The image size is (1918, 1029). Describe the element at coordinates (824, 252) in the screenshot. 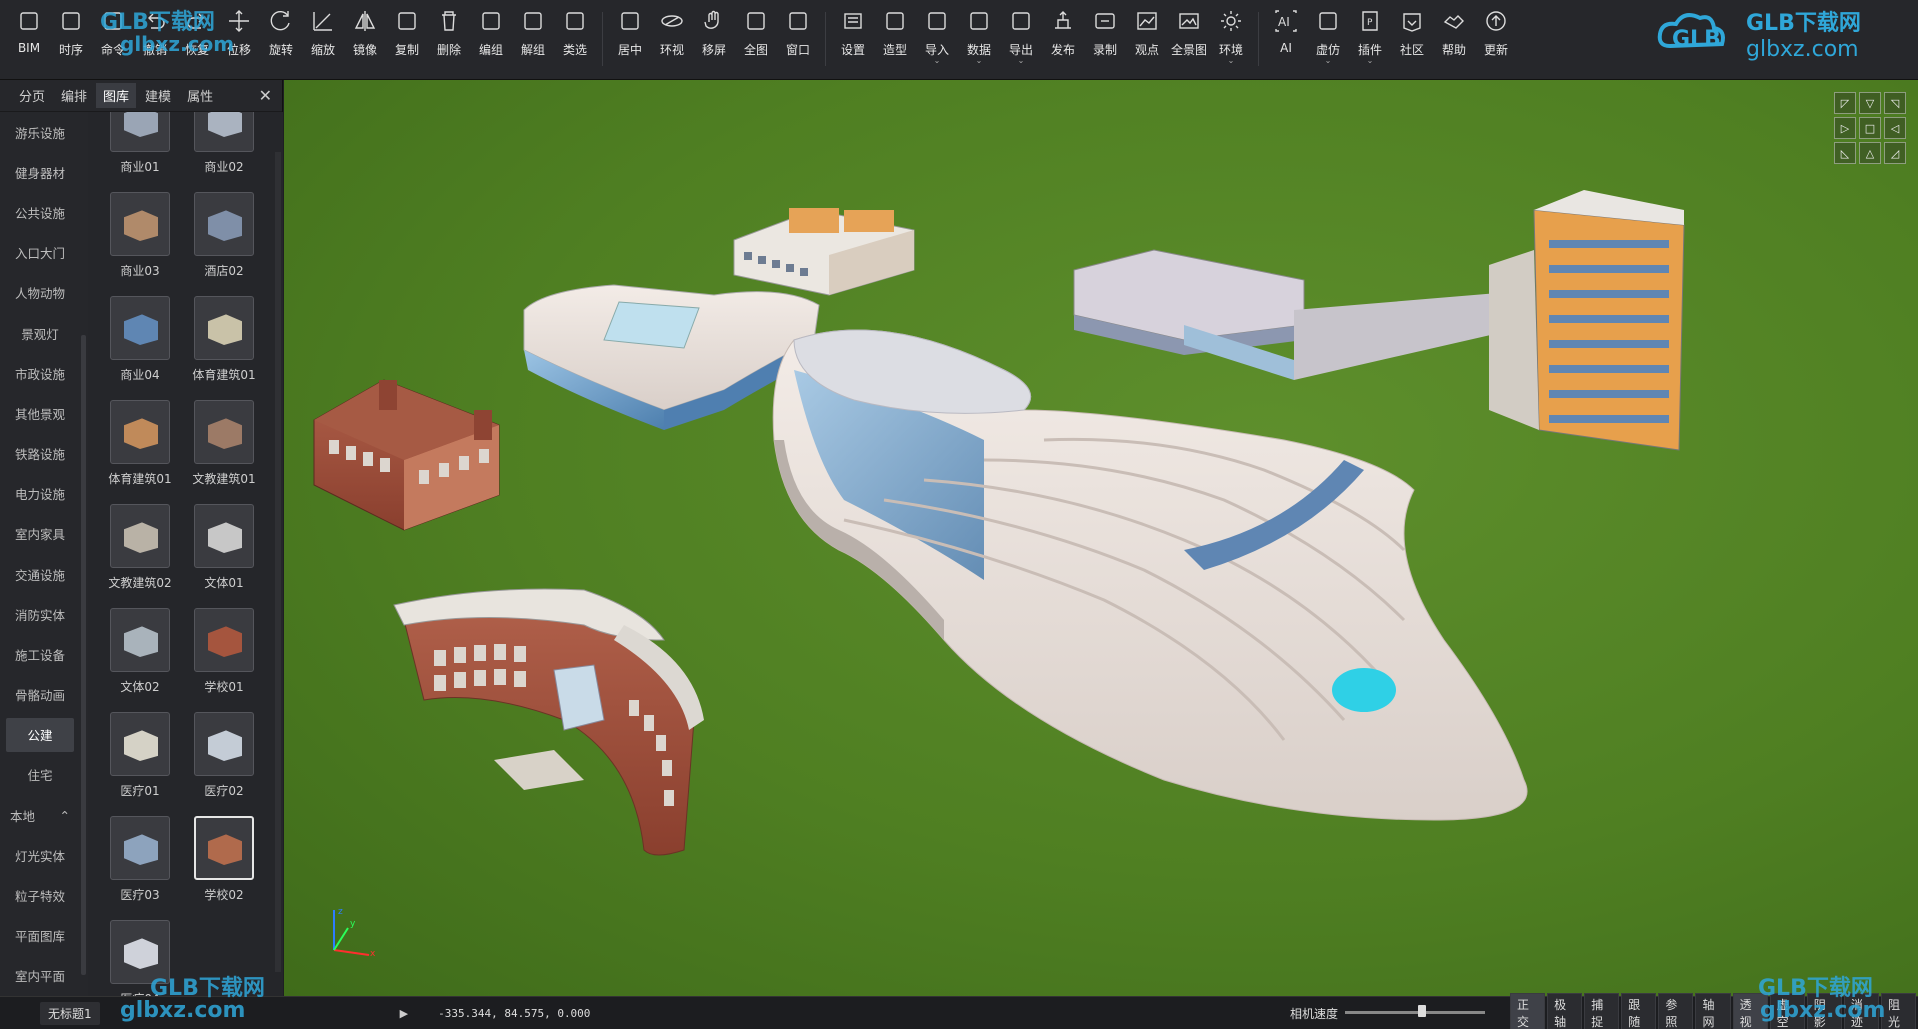

I see `building-education-small` at that location.